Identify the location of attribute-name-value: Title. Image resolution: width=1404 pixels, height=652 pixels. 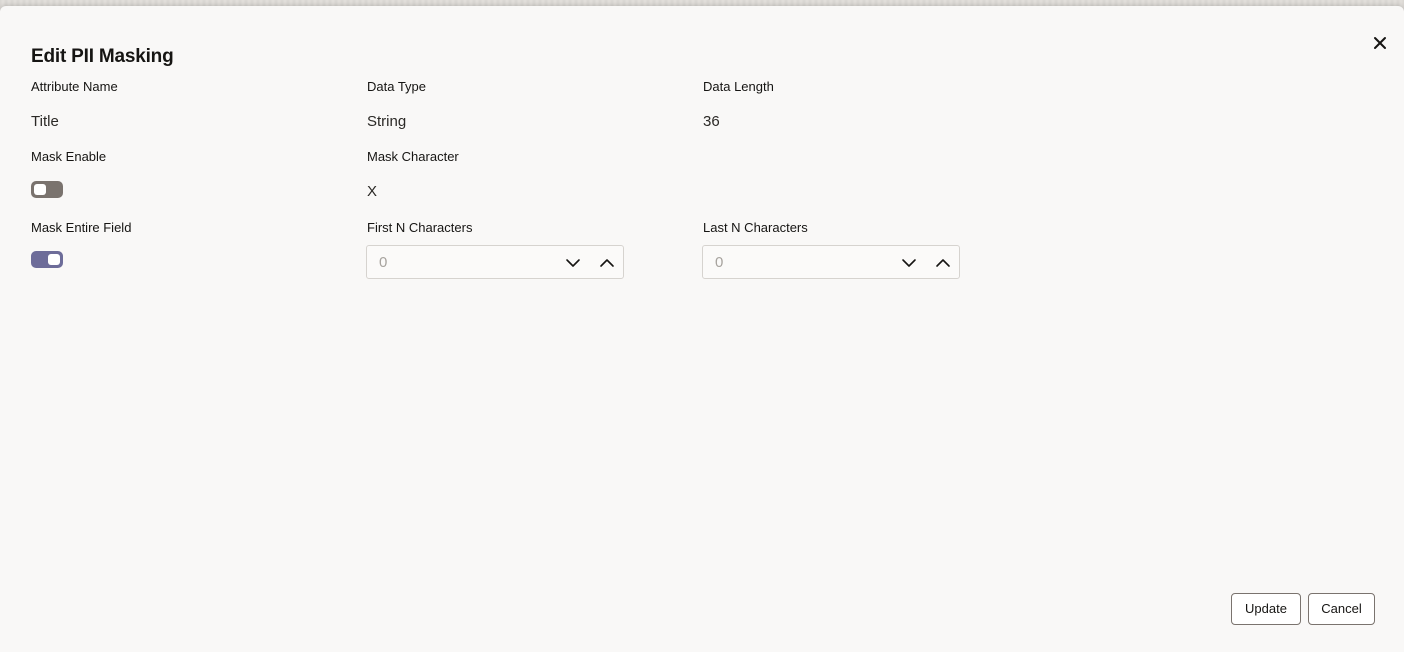
(45, 121).